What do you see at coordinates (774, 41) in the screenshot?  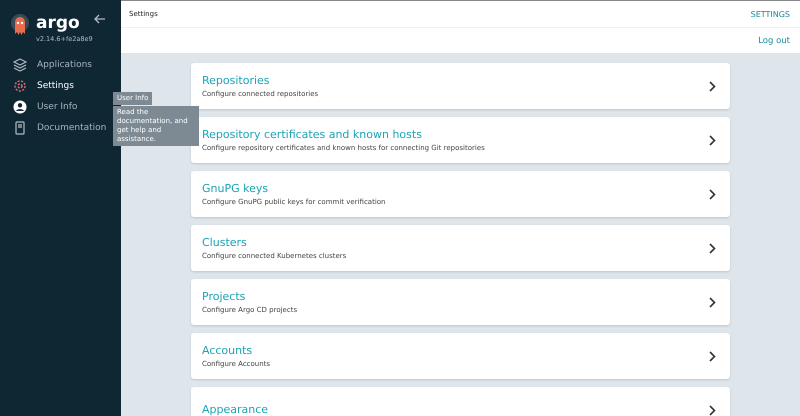 I see `log-out-link: Log out` at bounding box center [774, 41].